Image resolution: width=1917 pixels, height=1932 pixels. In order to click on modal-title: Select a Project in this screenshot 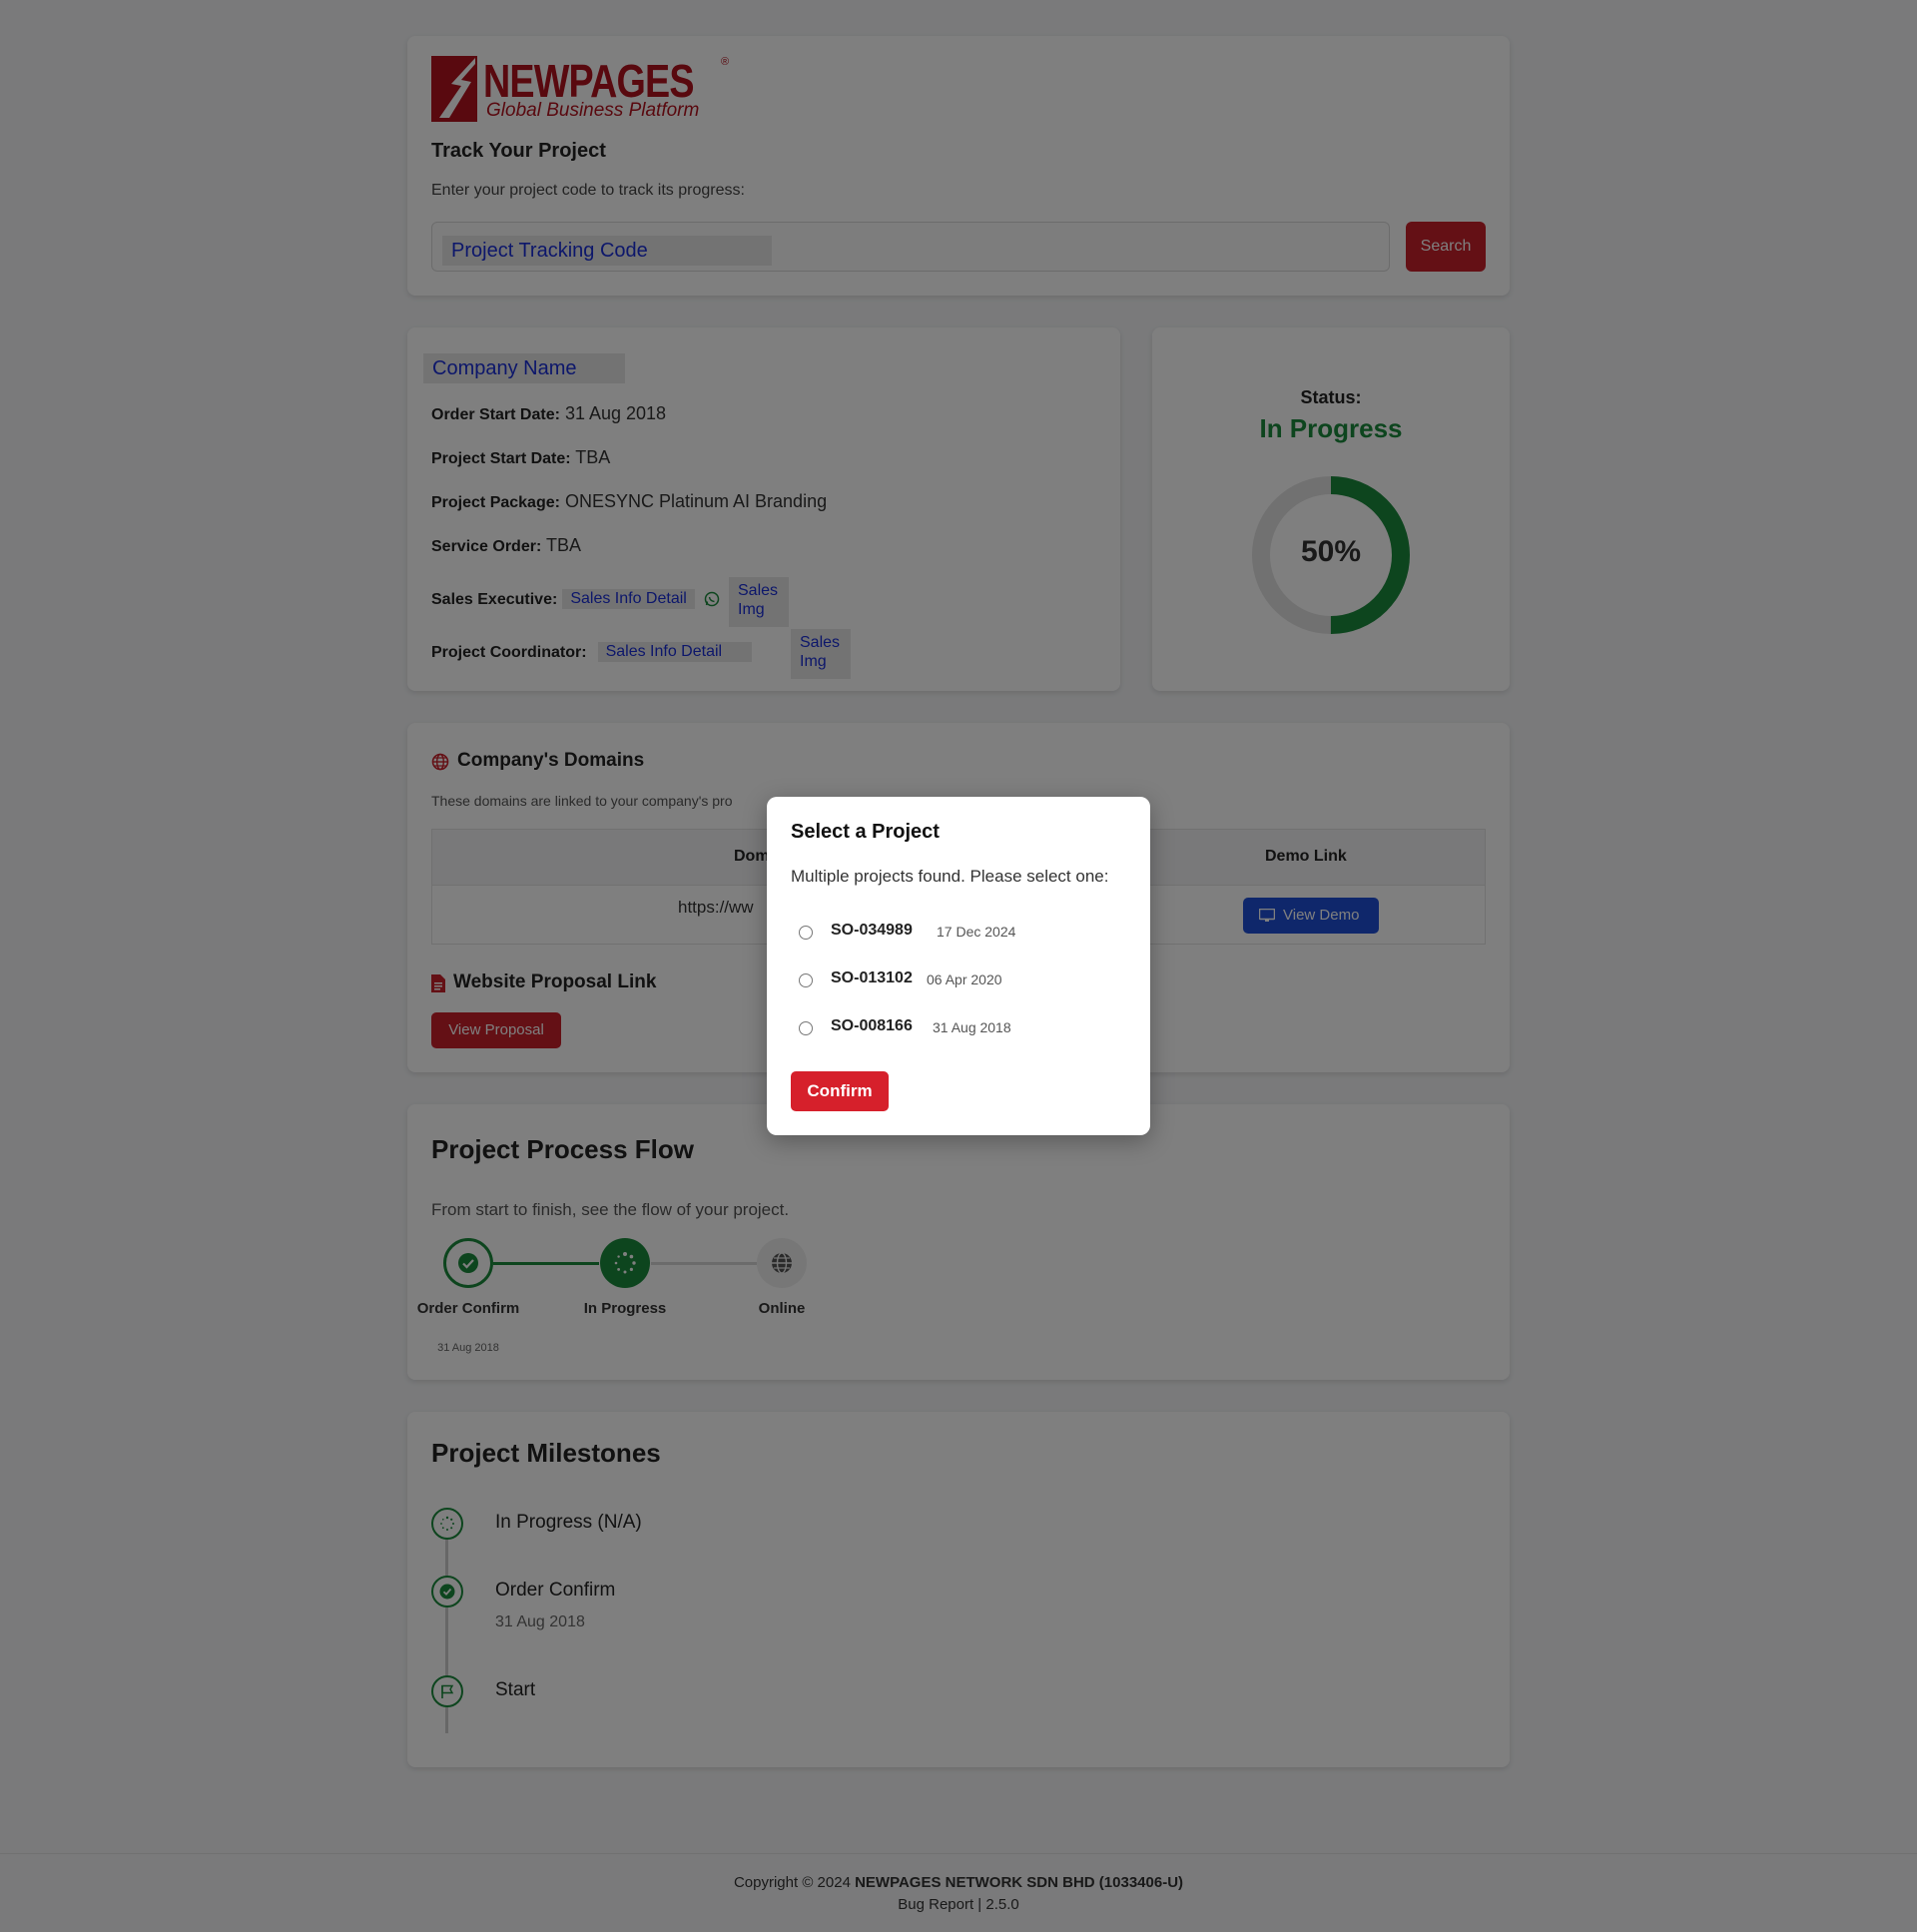, I will do `click(865, 832)`.